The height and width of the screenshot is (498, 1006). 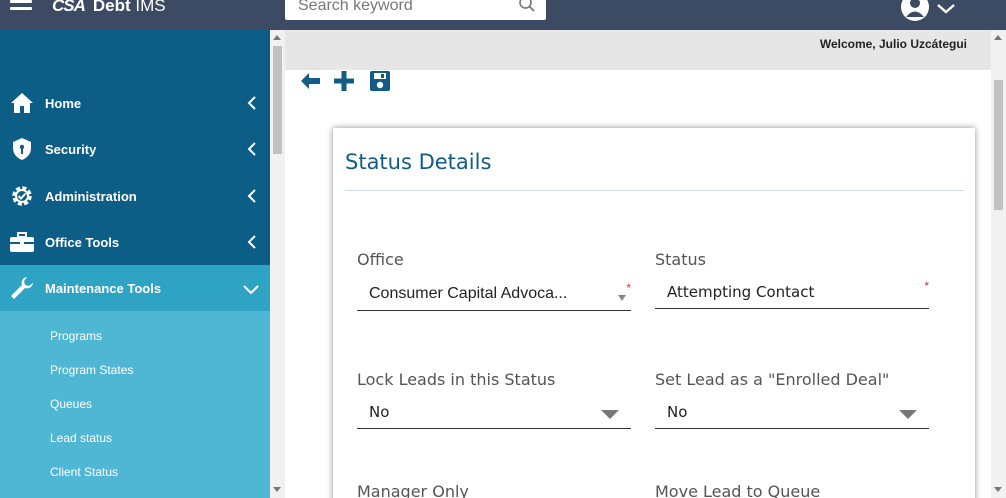 What do you see at coordinates (379, 412) in the screenshot?
I see `lock-leads-value: No` at bounding box center [379, 412].